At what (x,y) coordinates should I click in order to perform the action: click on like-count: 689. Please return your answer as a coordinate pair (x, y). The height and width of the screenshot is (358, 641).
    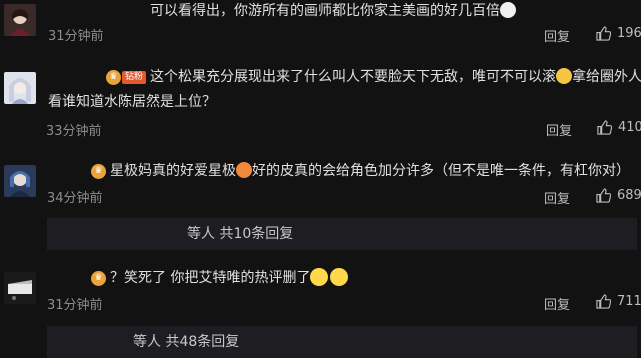
    Looking at the image, I should click on (629, 195).